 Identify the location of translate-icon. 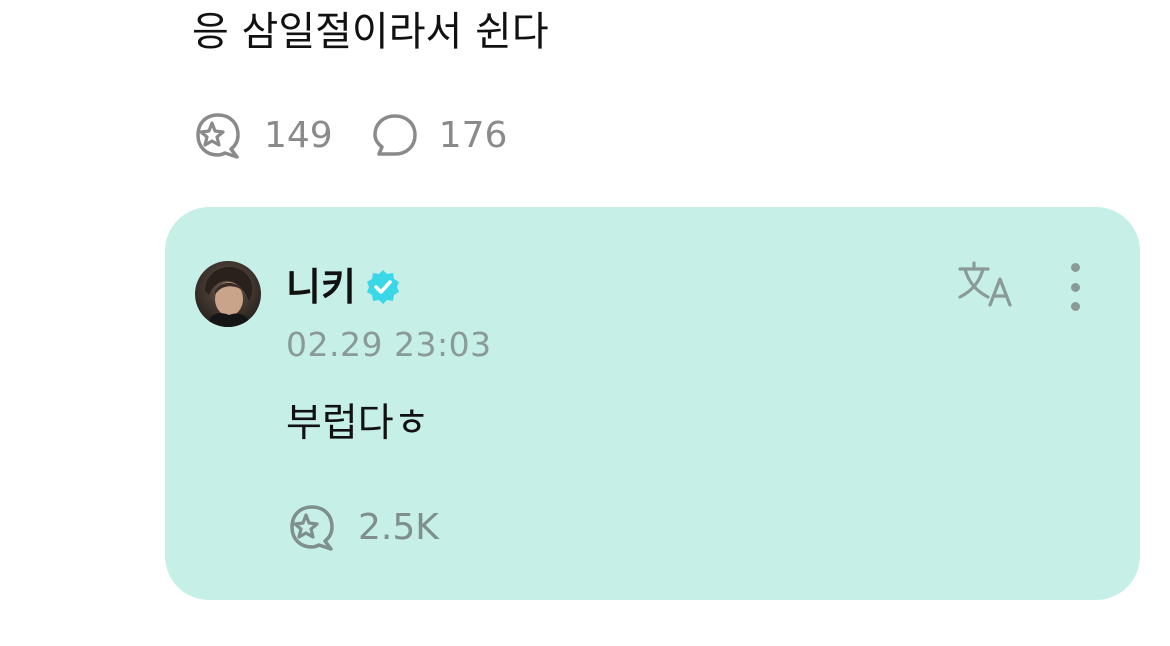
(987, 287).